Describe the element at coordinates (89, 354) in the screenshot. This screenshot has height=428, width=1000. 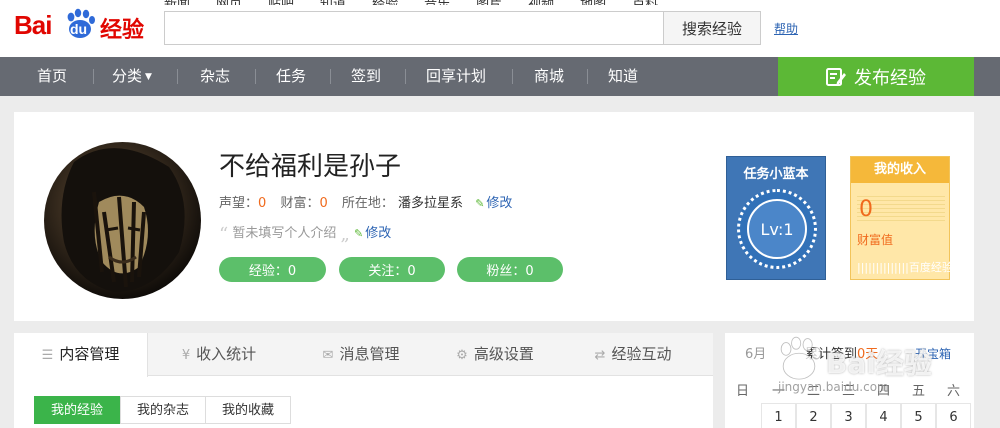
I see `tab-content-management-label: 内容管理` at that location.